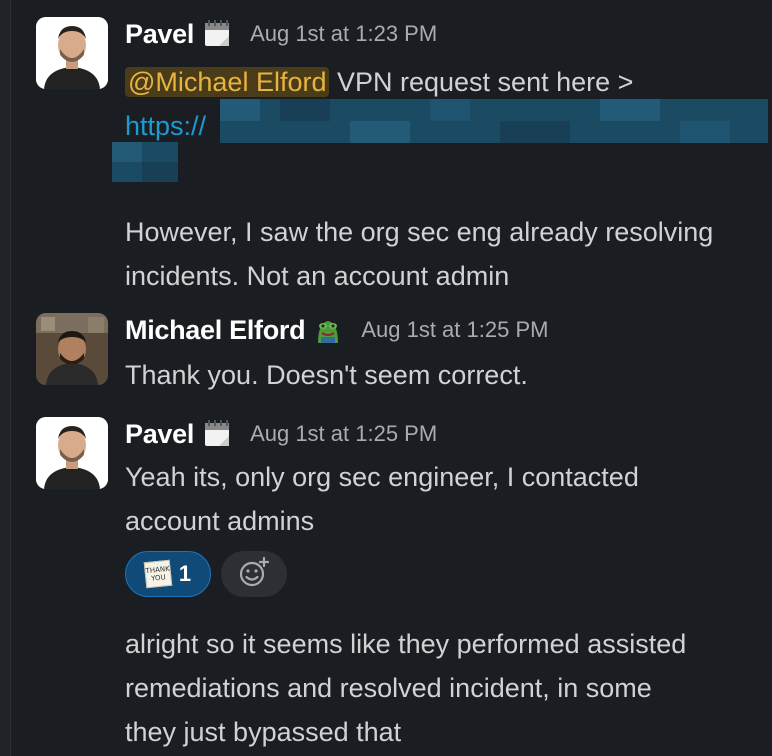 The width and height of the screenshot is (772, 756). I want to click on add-reaction-icon, so click(254, 574).